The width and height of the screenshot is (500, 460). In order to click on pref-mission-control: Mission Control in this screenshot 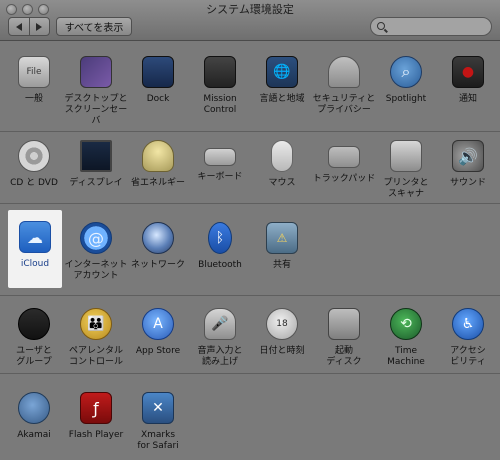, I will do `click(220, 86)`.